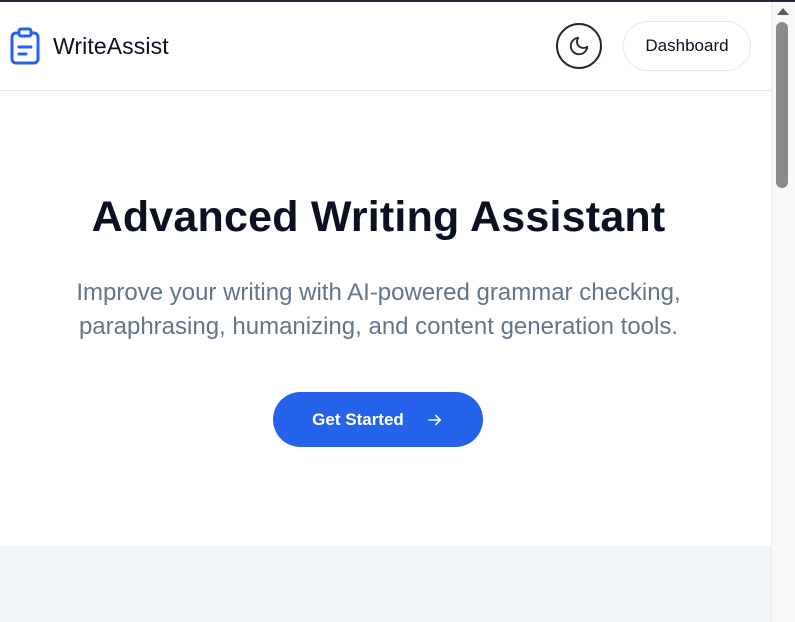 This screenshot has height=622, width=795. I want to click on get-started-button: Get Started, so click(378, 419).